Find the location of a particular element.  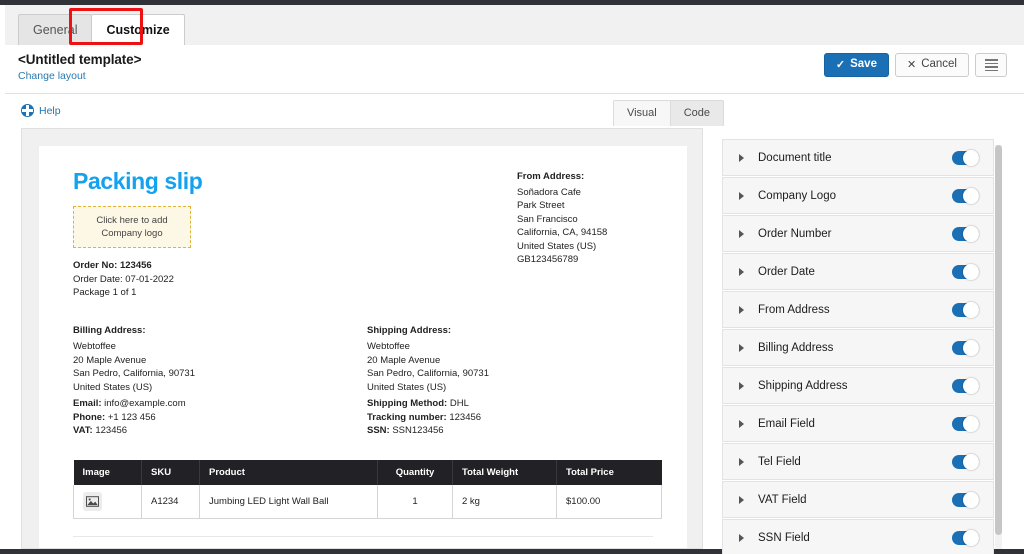

shipping-field-value: DHL is located at coordinates (459, 403).